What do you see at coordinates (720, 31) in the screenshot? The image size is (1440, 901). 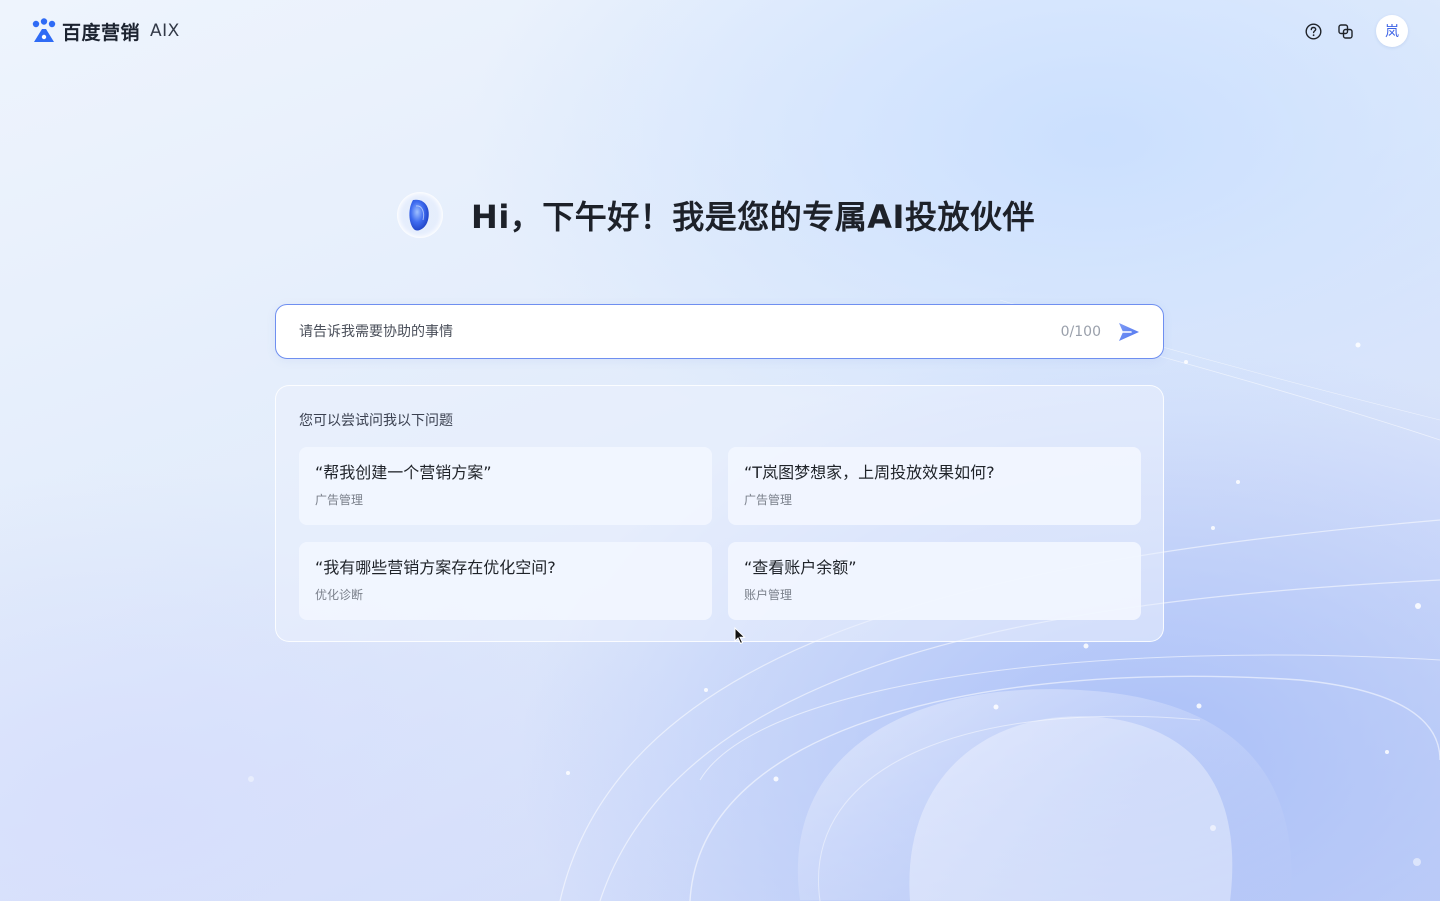 I see `top-header: 百度营销 AIX 岚` at bounding box center [720, 31].